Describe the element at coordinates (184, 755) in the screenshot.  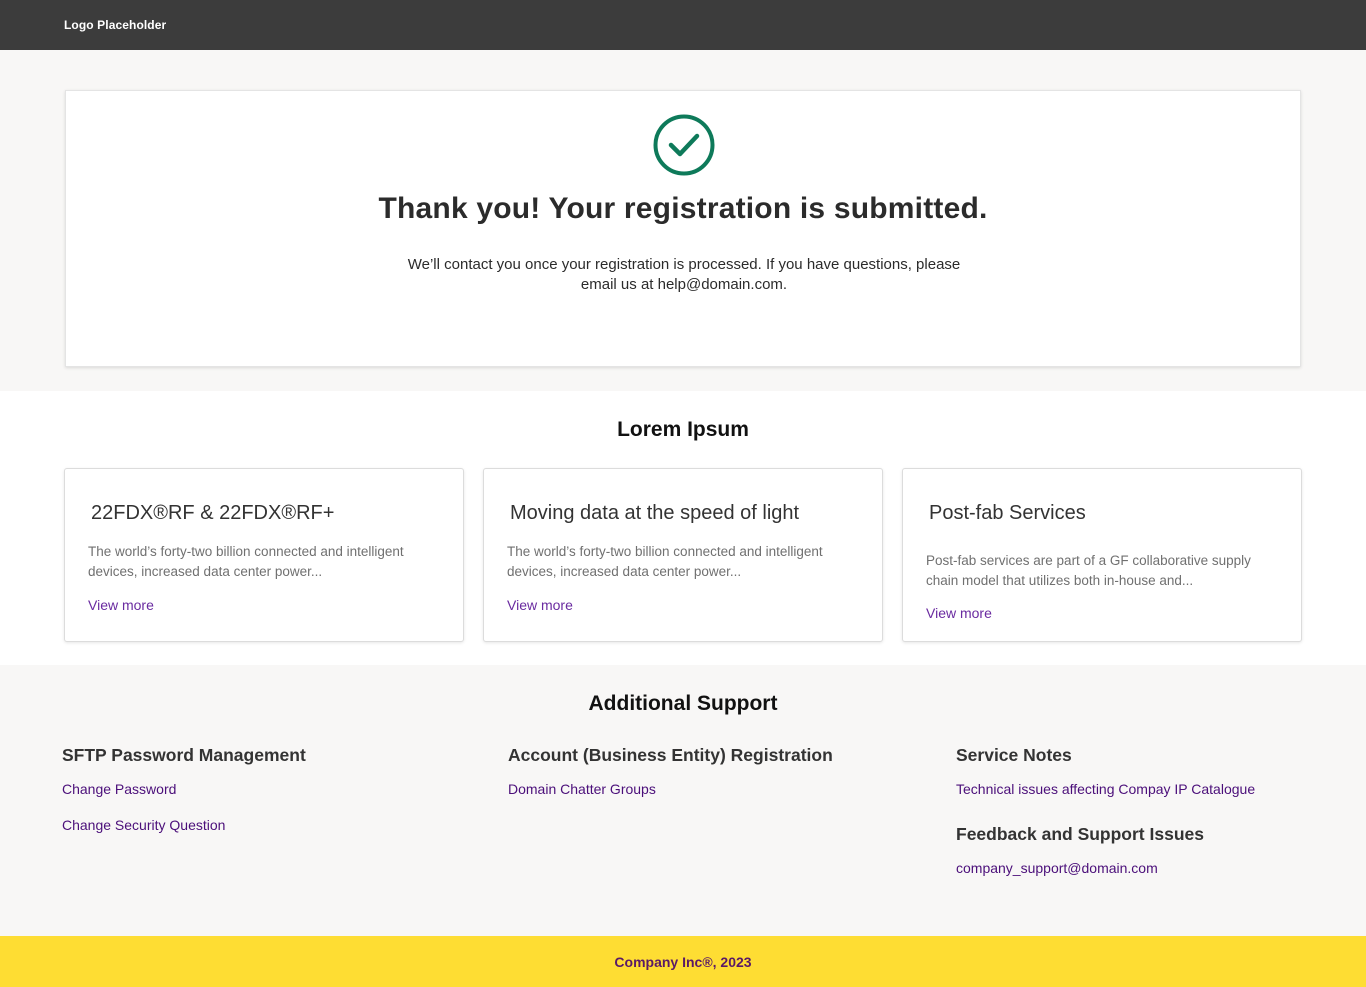
I see `support-heading: SFTP Password Management` at that location.